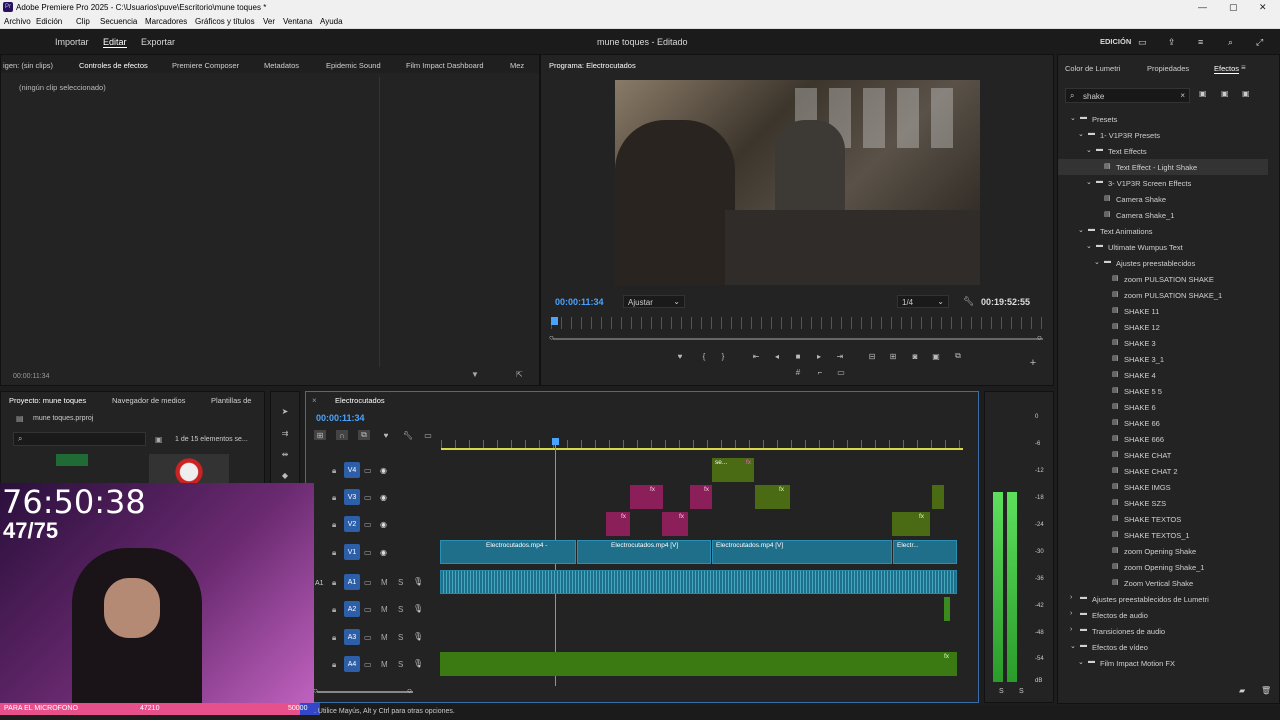 The image size is (1280, 720). I want to click on effects-search: ⌕ shake ×, so click(1127, 95).